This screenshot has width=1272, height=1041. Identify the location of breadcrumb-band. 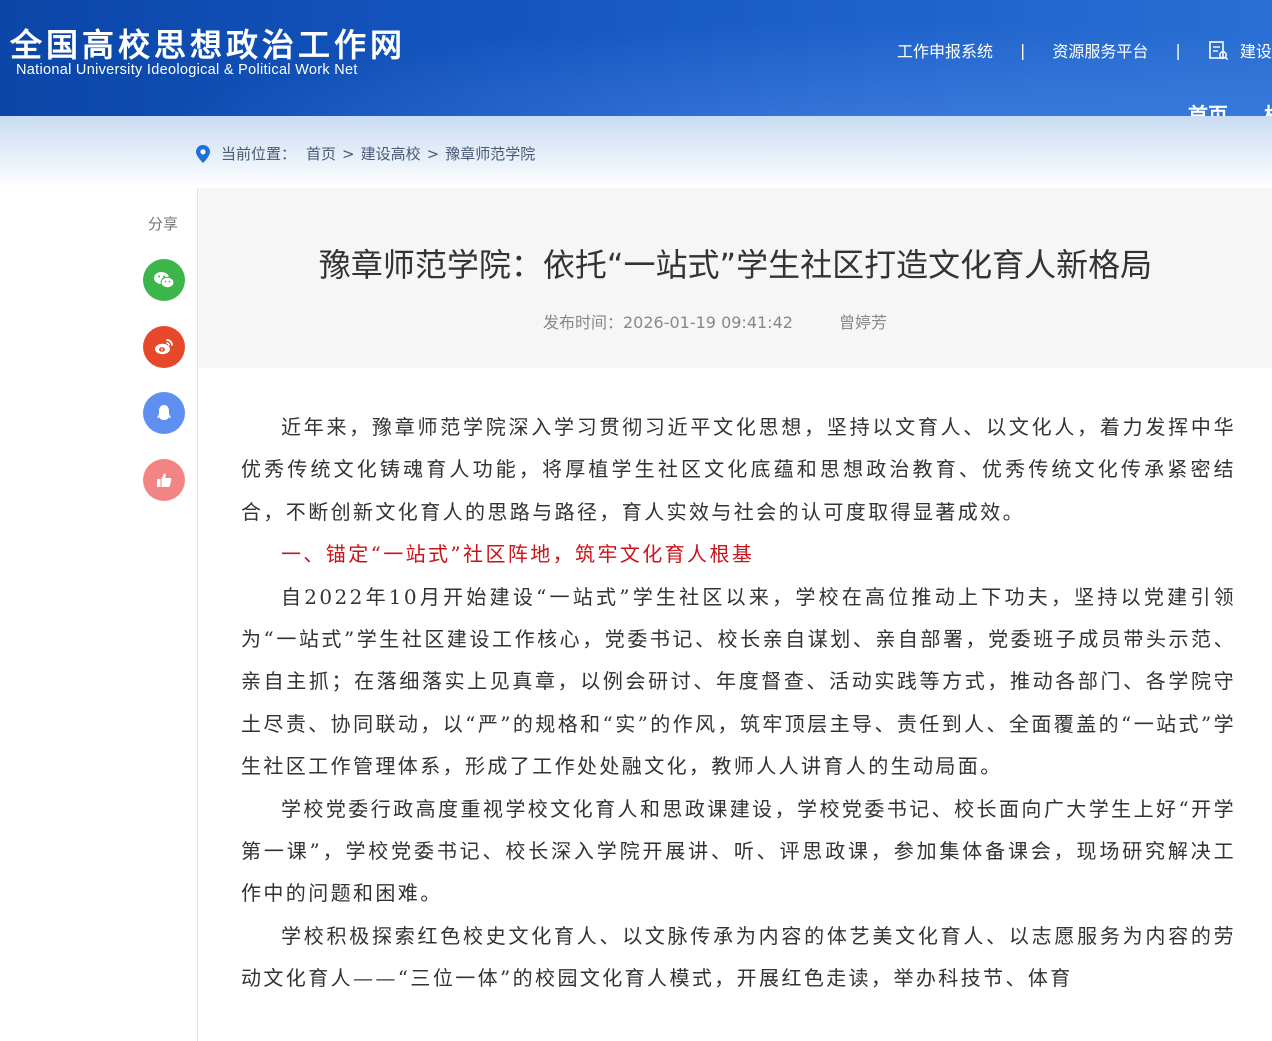
(636, 152).